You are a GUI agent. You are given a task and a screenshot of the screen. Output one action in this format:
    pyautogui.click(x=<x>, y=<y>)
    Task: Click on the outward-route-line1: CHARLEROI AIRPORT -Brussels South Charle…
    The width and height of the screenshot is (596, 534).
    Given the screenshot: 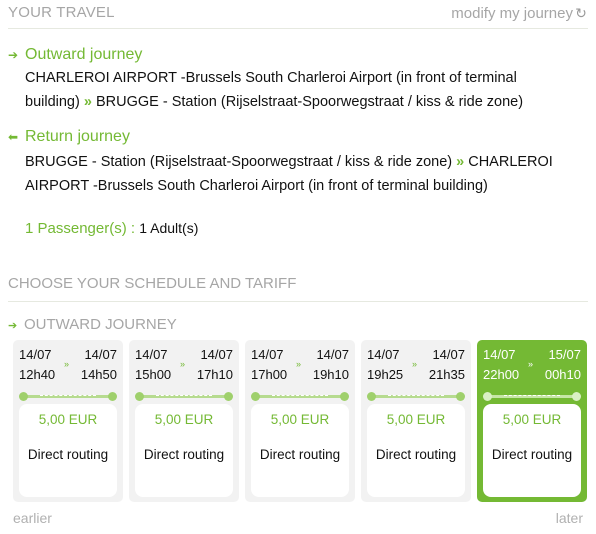 What is the action you would take?
    pyautogui.click(x=271, y=78)
    